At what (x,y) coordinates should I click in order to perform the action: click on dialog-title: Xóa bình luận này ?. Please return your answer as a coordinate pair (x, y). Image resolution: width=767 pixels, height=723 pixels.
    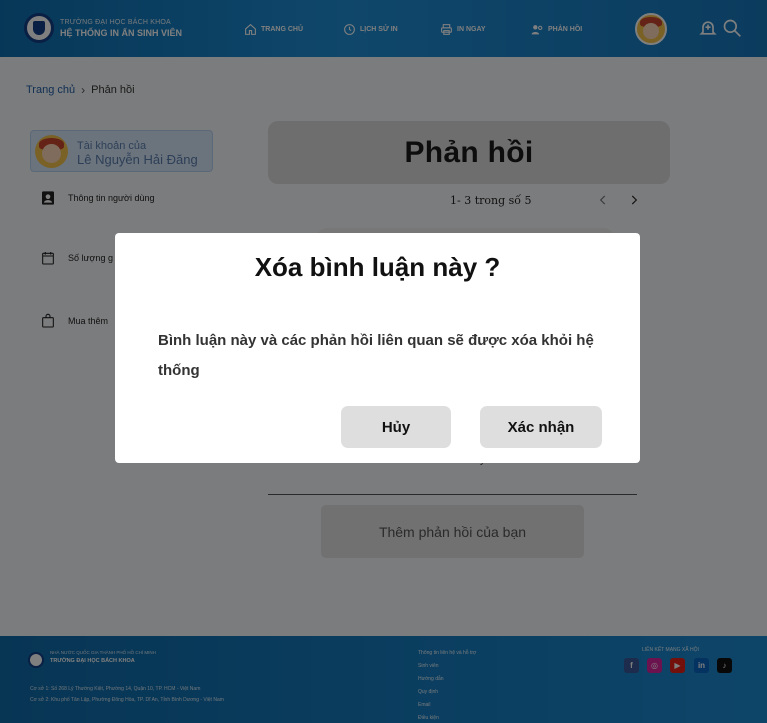
    Looking at the image, I should click on (377, 267).